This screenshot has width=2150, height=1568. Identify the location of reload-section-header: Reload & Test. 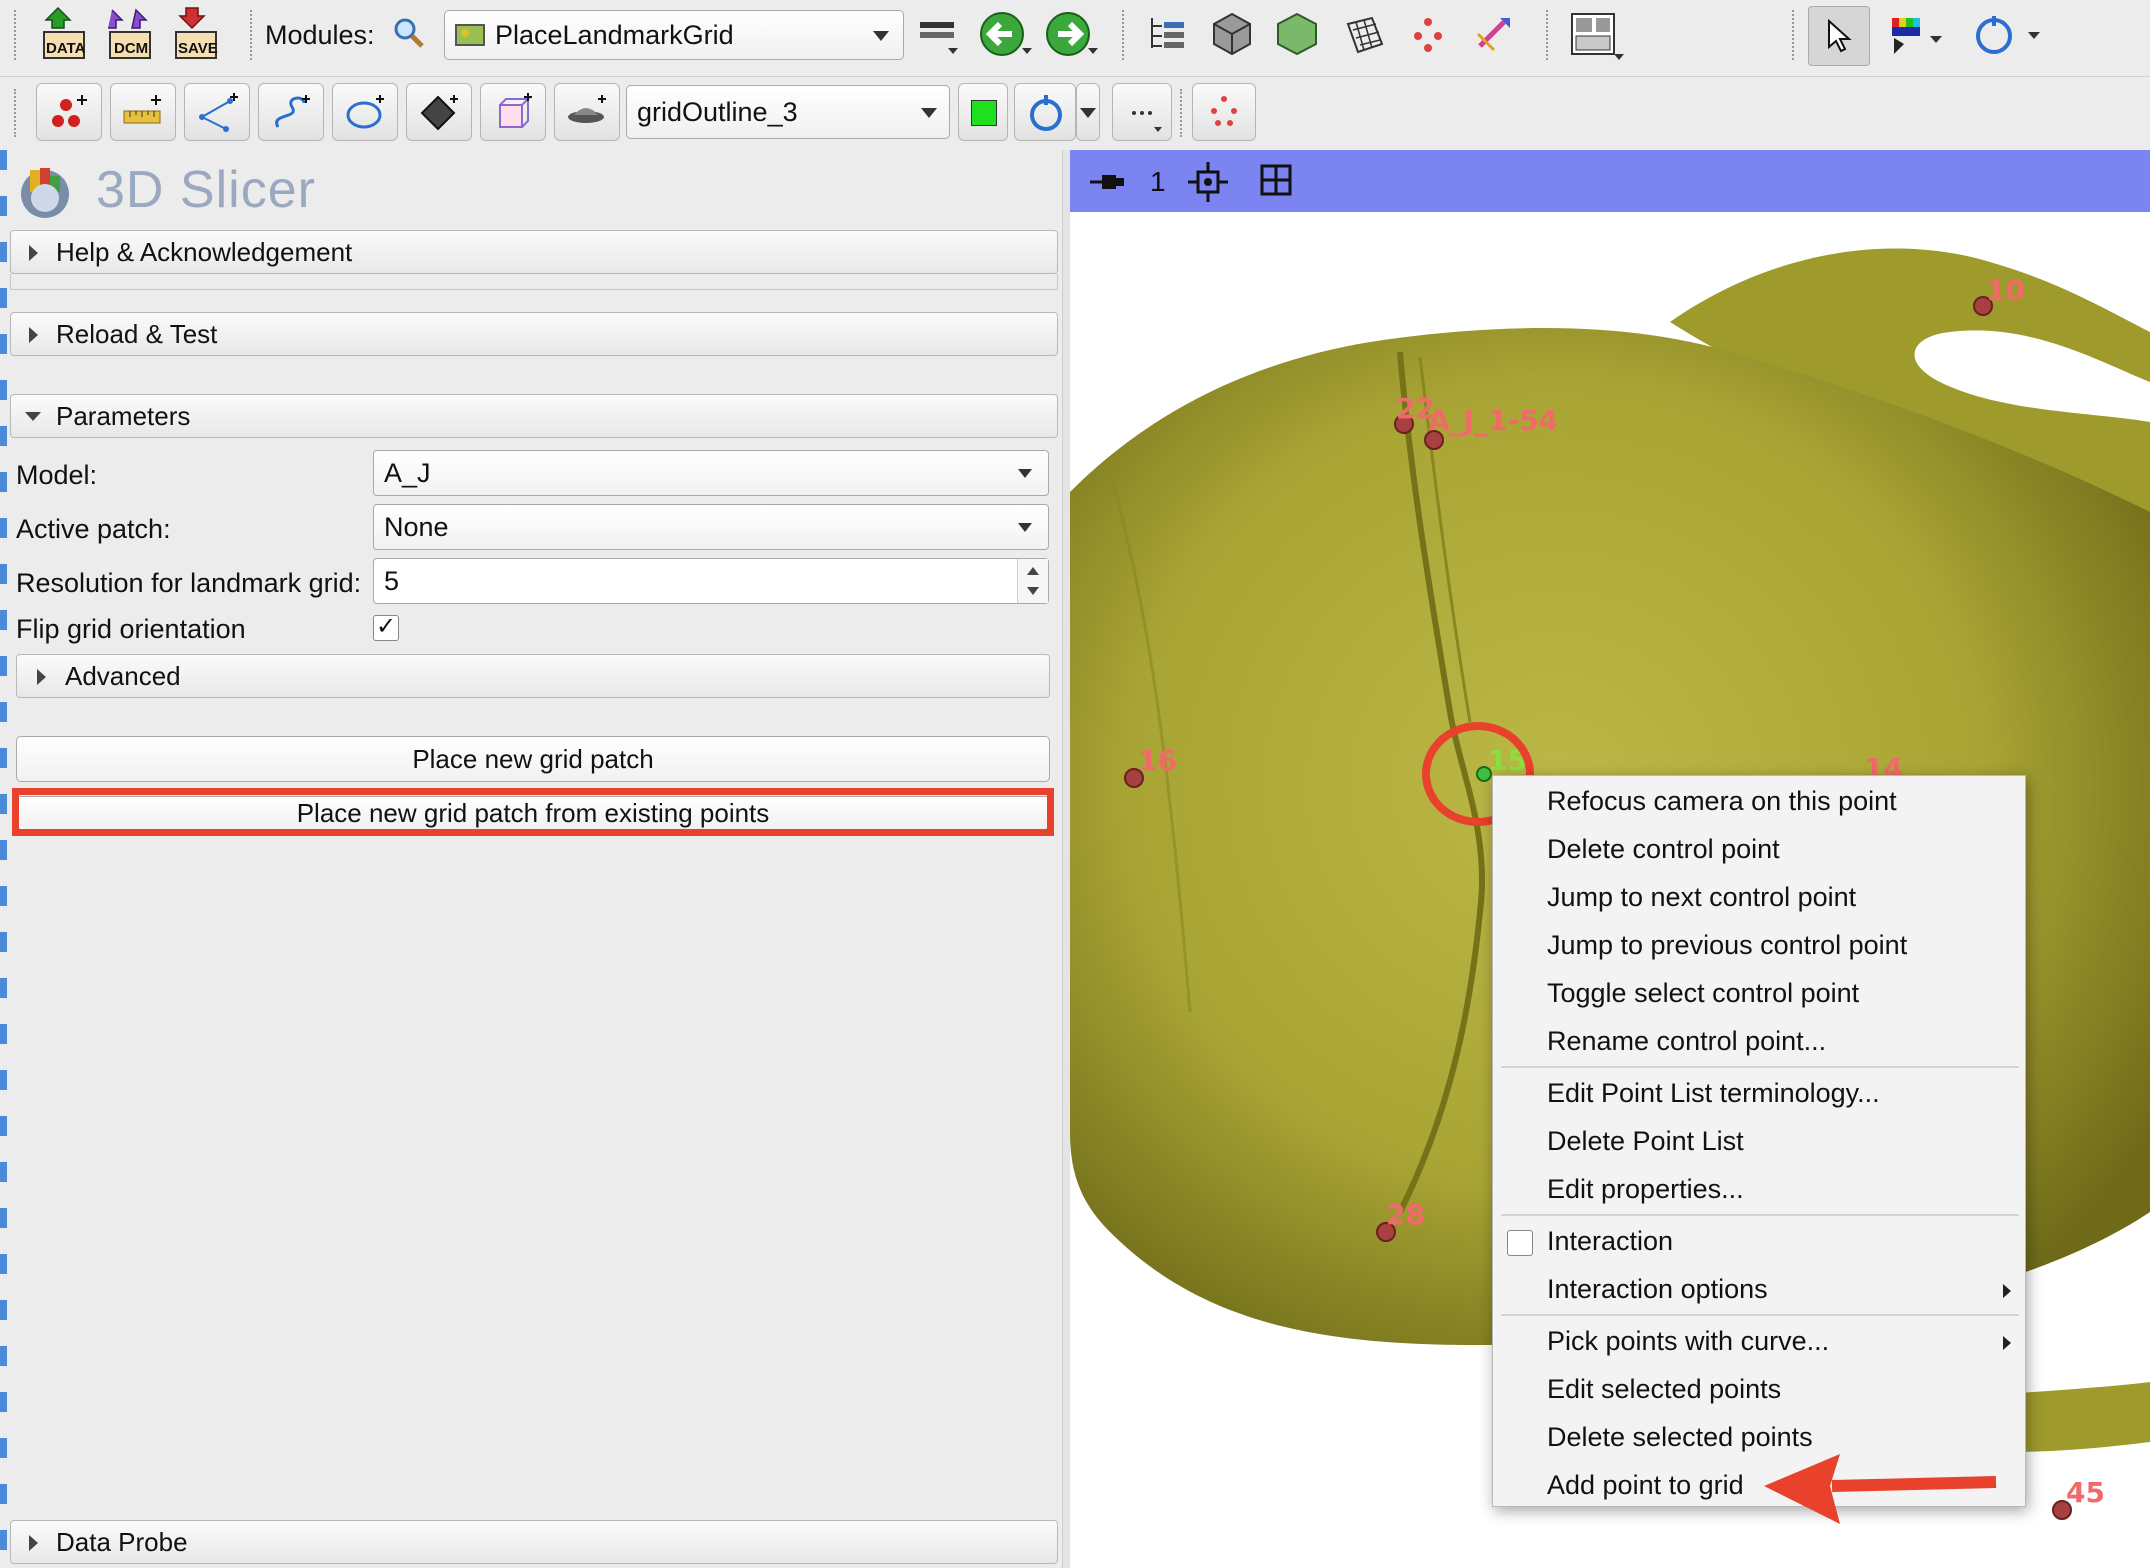
(534, 334).